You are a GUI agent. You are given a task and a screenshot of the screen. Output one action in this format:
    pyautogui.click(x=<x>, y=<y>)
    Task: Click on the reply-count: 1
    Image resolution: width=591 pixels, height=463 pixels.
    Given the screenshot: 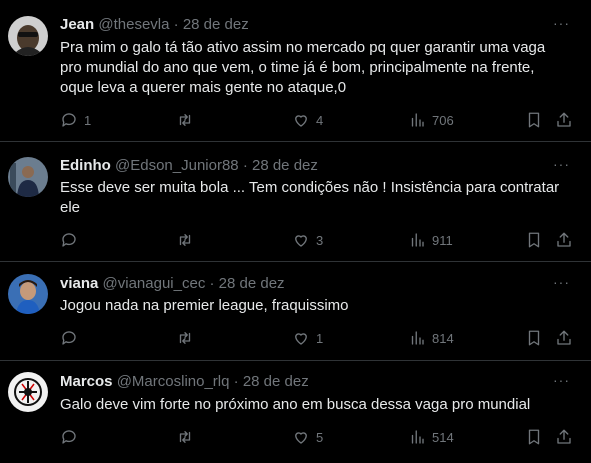 What is the action you would take?
    pyautogui.click(x=88, y=120)
    